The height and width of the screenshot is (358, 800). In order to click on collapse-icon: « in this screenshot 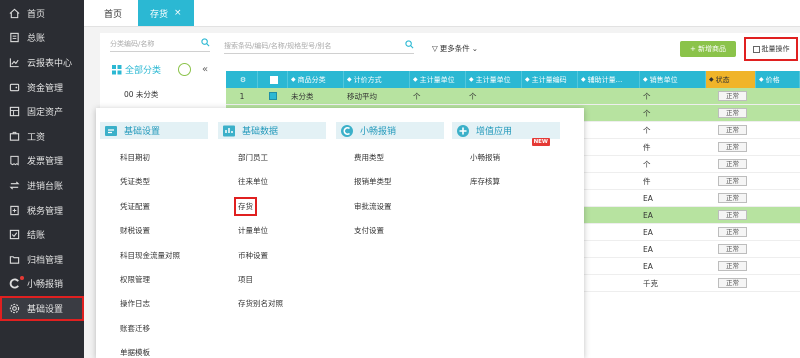, I will do `click(205, 69)`.